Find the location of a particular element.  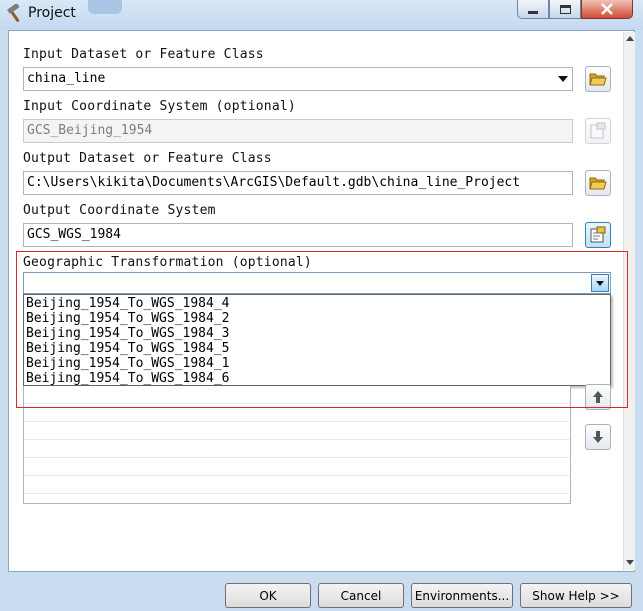

input-dataset-value: china_line is located at coordinates (66, 78).